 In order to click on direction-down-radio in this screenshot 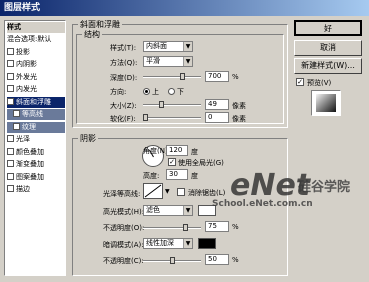, I will do `click(171, 91)`.